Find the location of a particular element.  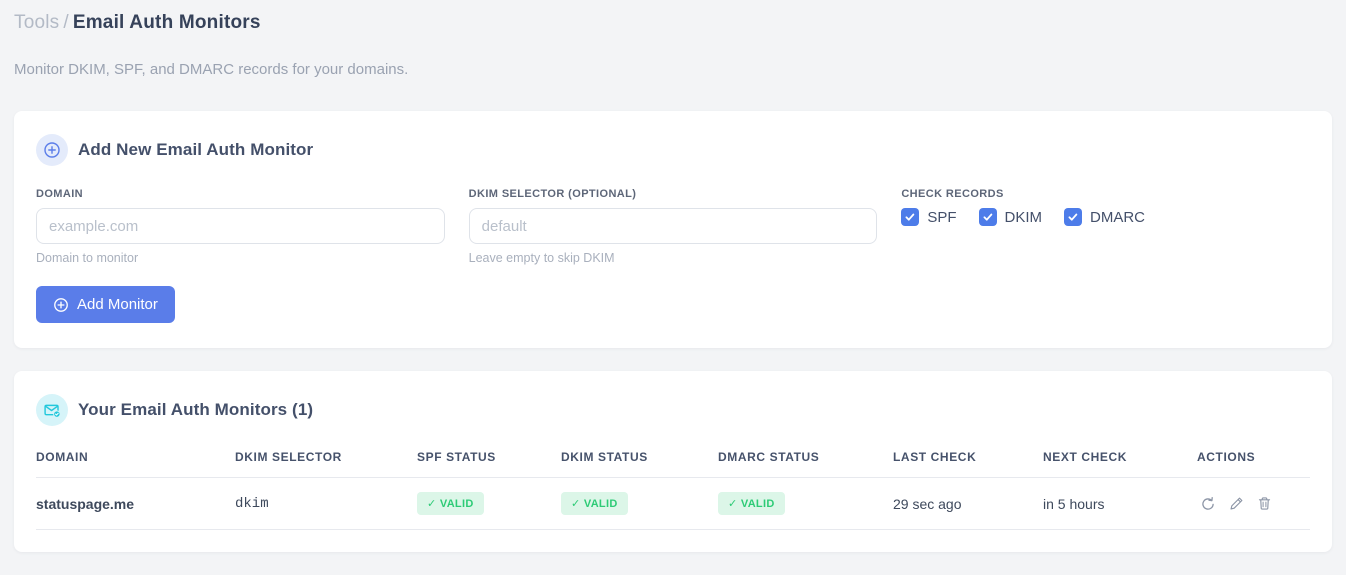

spf-checkbox-label: SPF is located at coordinates (942, 217).